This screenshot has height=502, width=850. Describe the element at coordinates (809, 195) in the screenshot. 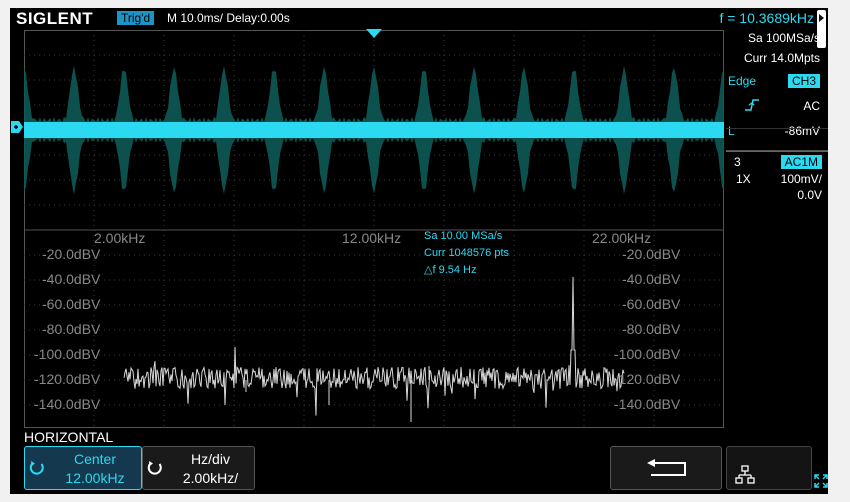

I see `channel-offset: 0.0V` at that location.